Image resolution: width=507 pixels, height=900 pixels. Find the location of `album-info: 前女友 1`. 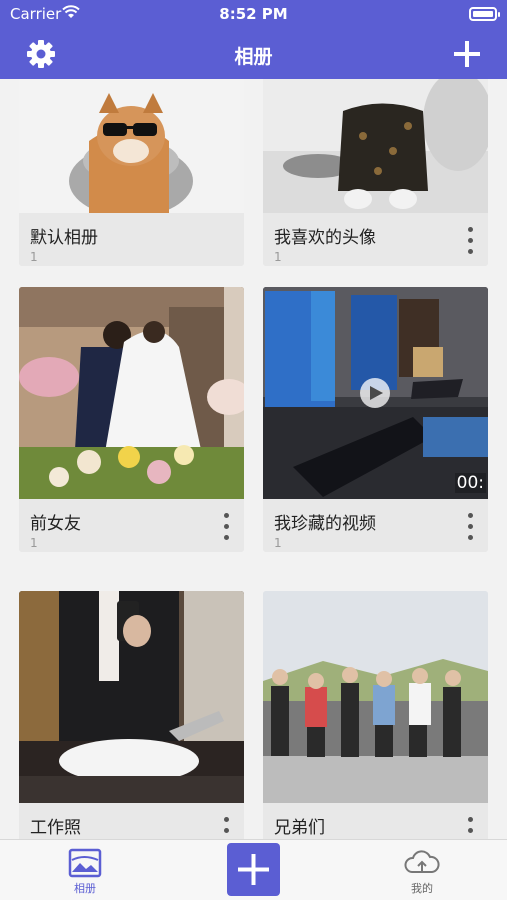

album-info: 前女友 1 is located at coordinates (131, 525).